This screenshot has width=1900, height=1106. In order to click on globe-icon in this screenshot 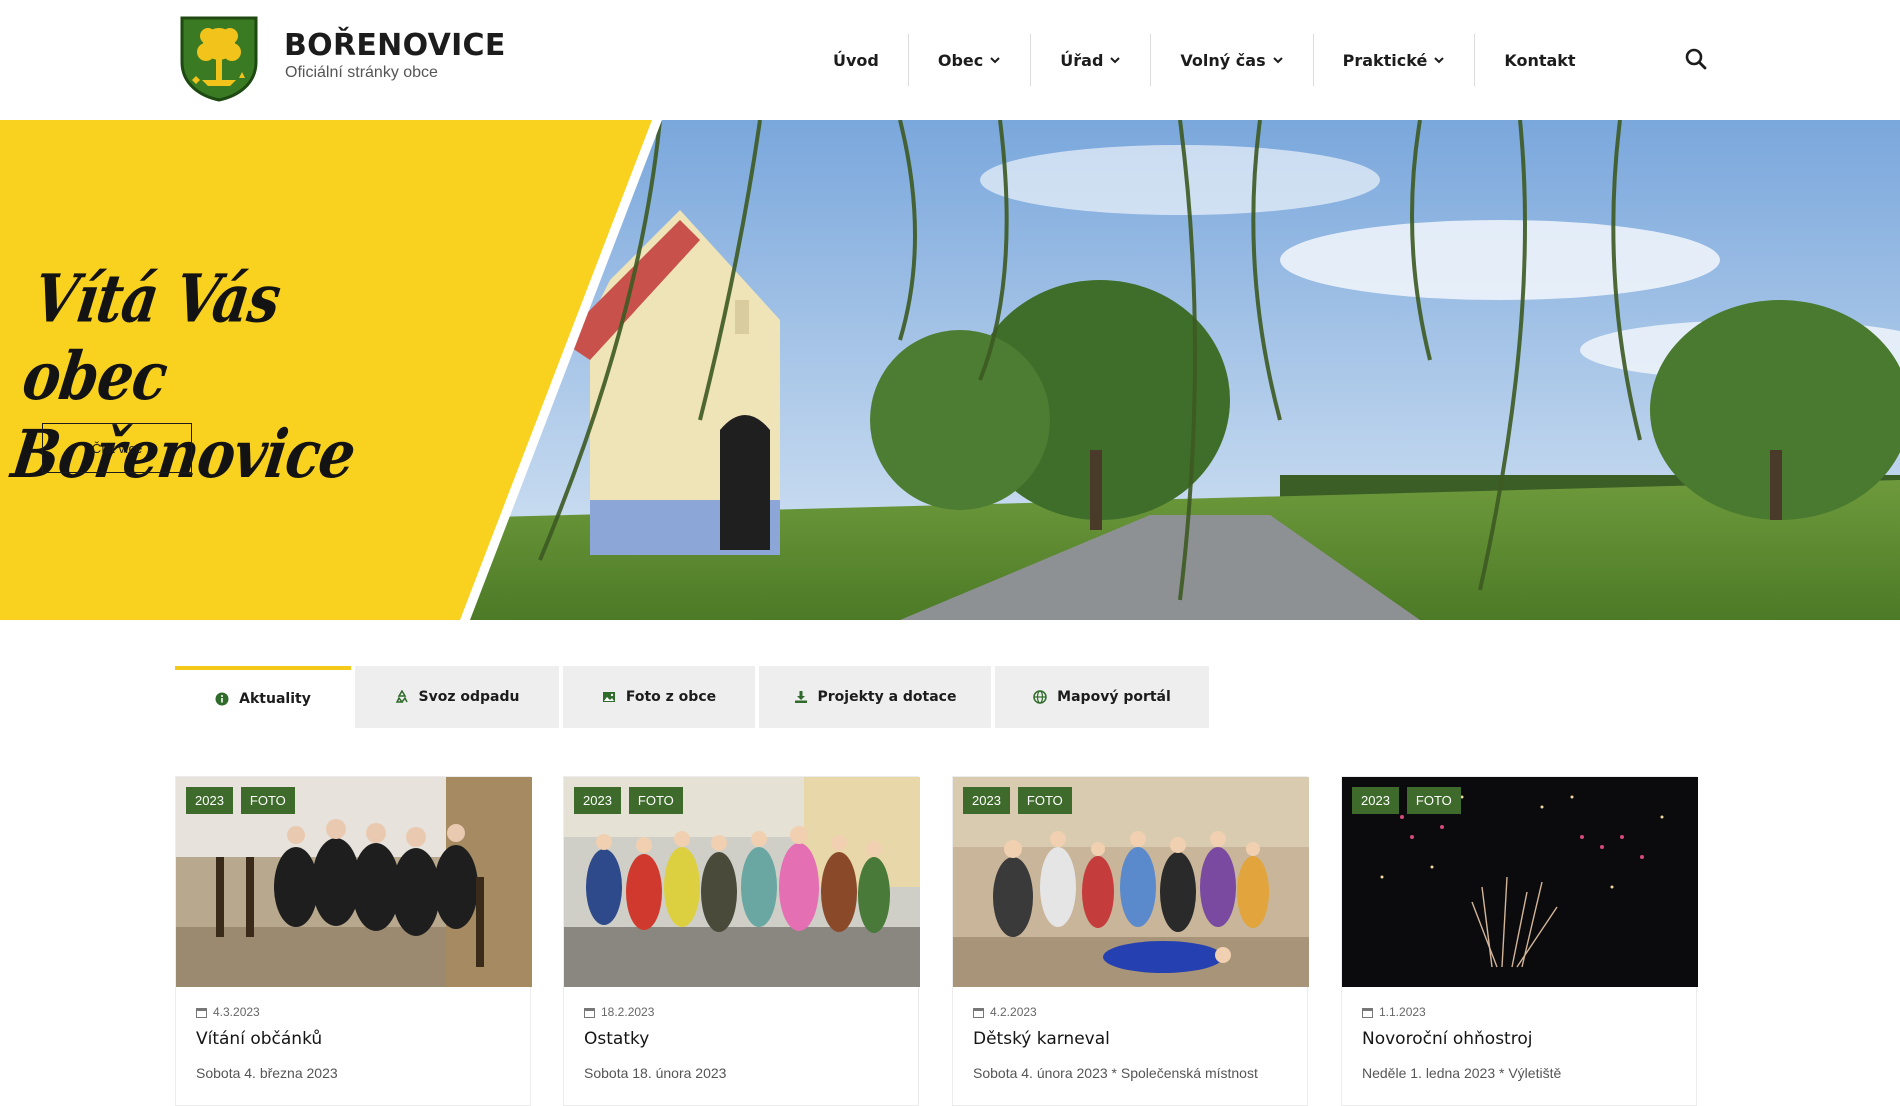, I will do `click(1040, 697)`.